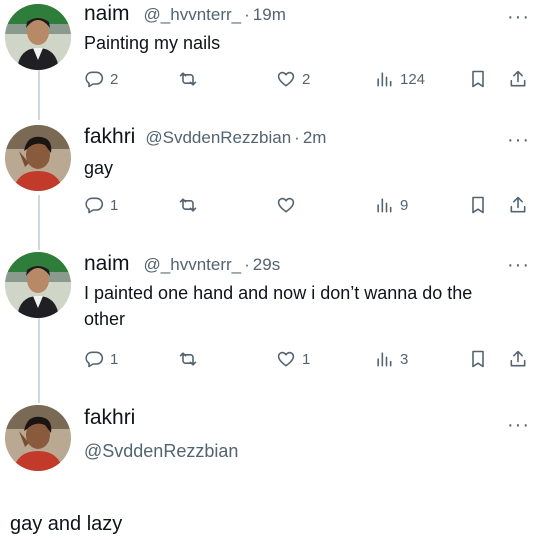  I want to click on tweet-header: fakhri, so click(116, 419).